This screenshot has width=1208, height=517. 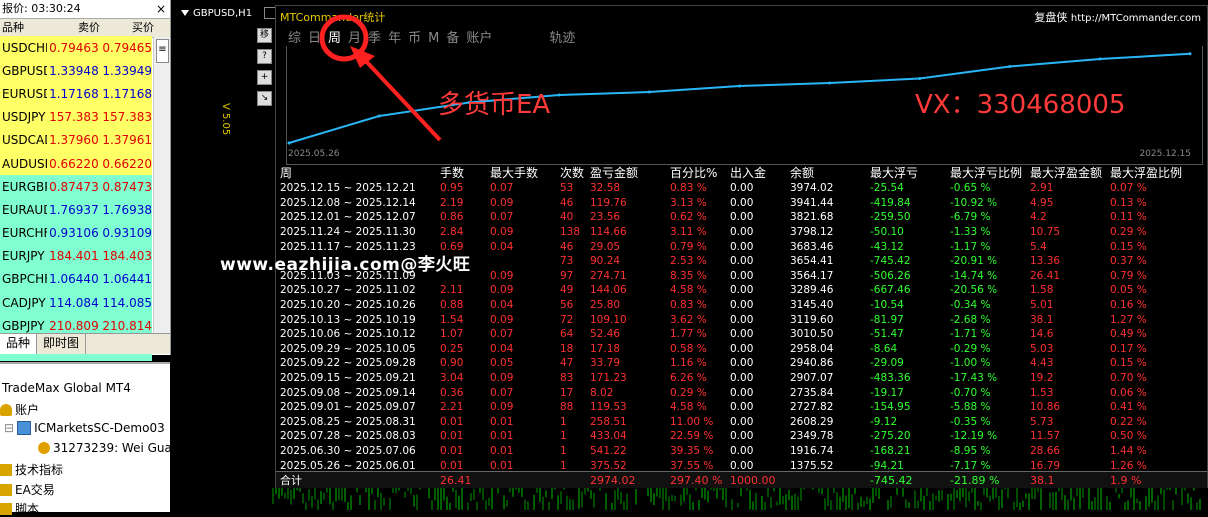 What do you see at coordinates (1020, 105) in the screenshot?
I see `annotation-vx-text: VX：330468005` at bounding box center [1020, 105].